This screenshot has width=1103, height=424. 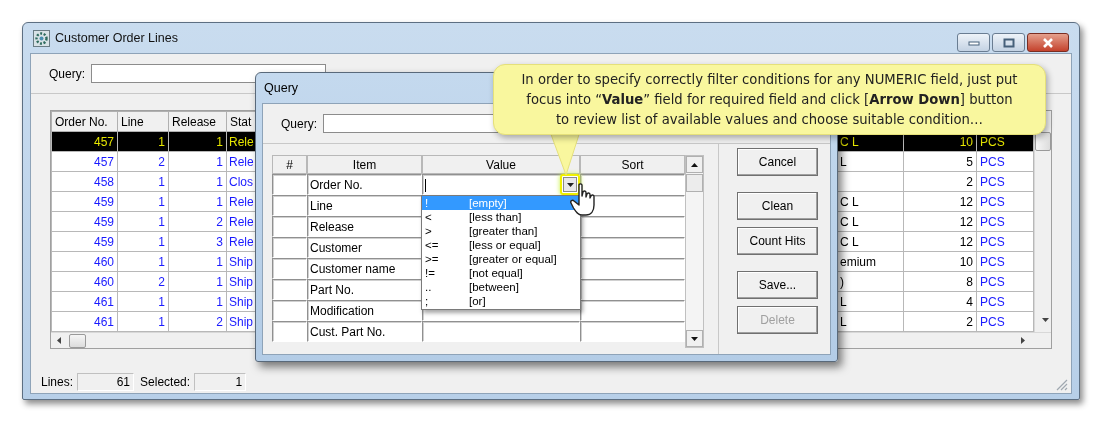 I want to click on dropdown-item: .. [between], so click(x=501, y=287).